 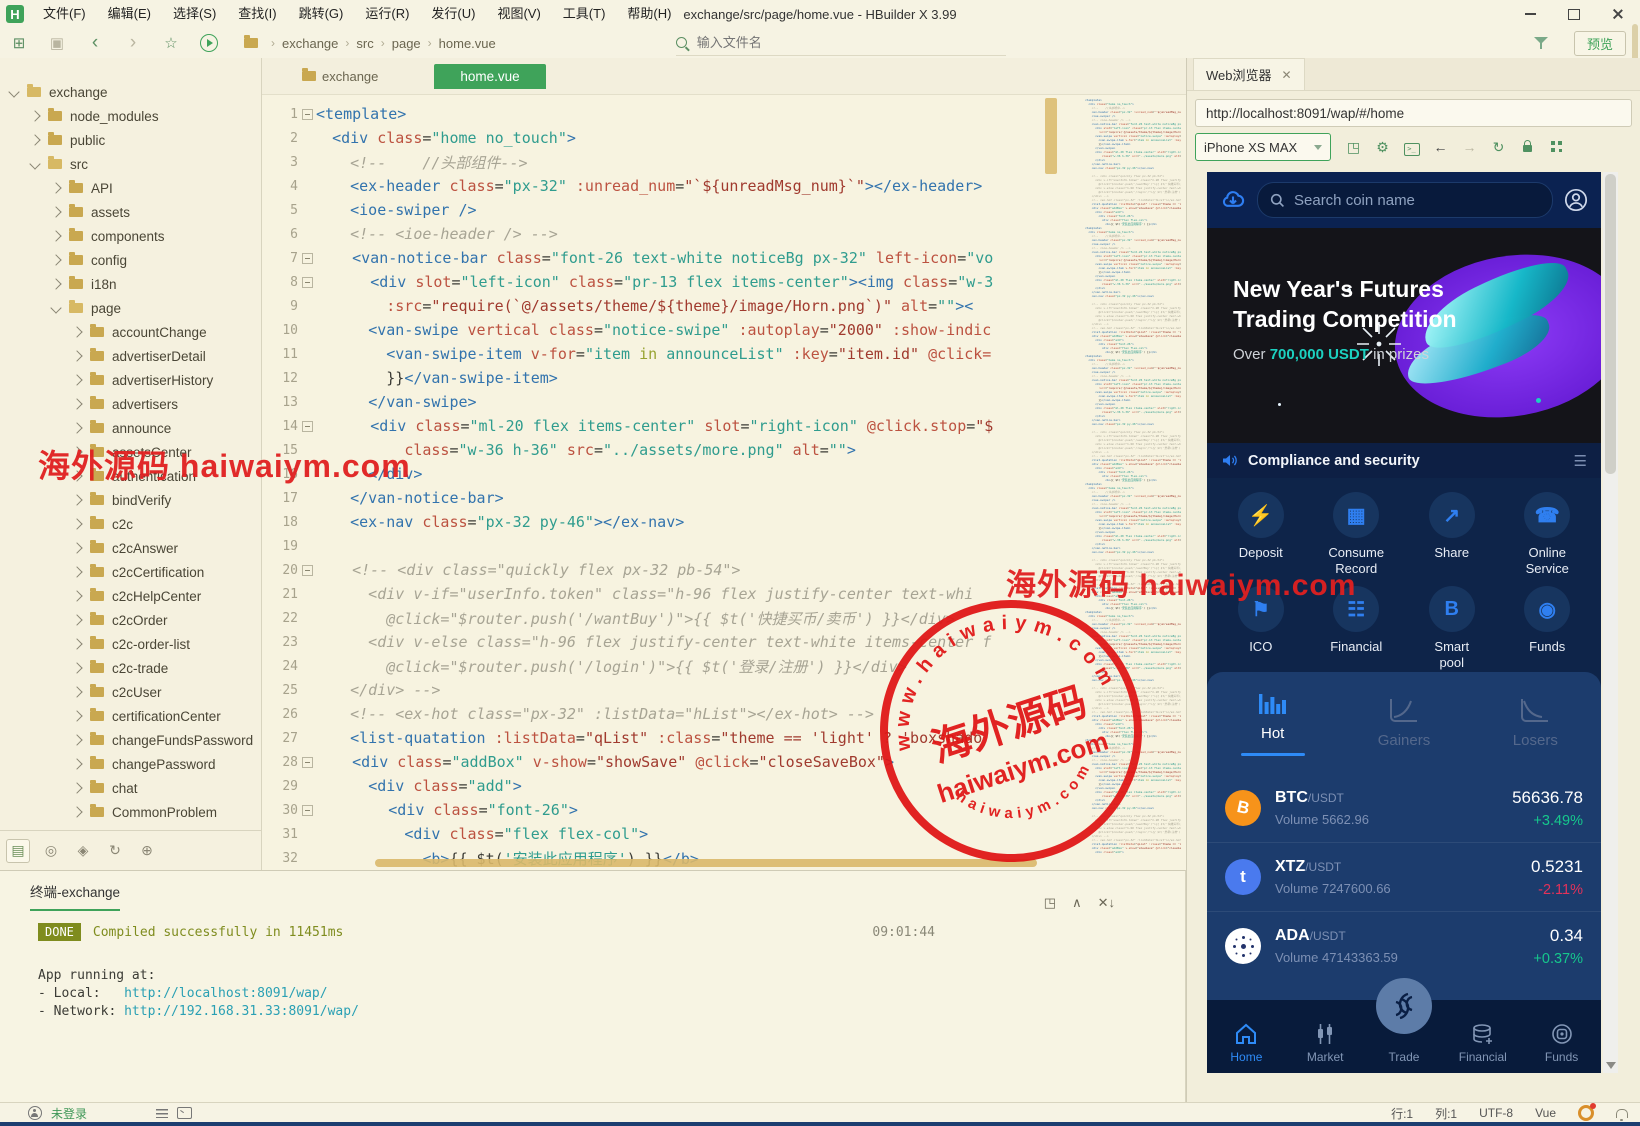 What do you see at coordinates (130, 620) in the screenshot?
I see `tree-item-c2cOrder: c2cOrder` at bounding box center [130, 620].